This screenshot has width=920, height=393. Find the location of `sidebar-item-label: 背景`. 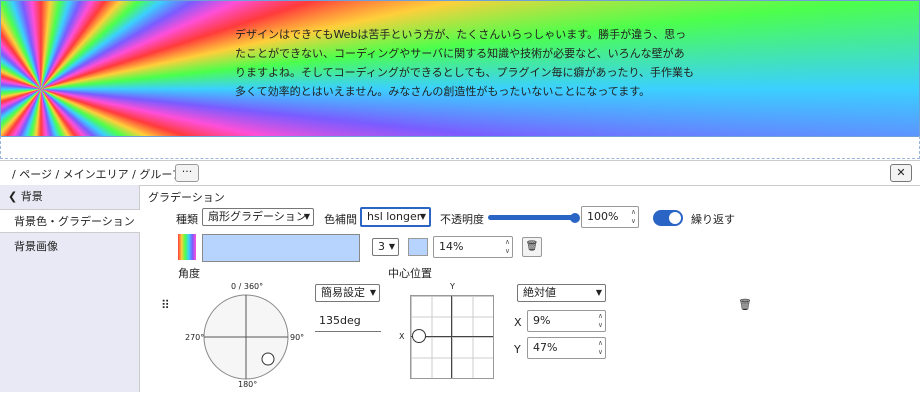

sidebar-item-label: 背景 is located at coordinates (31, 196).